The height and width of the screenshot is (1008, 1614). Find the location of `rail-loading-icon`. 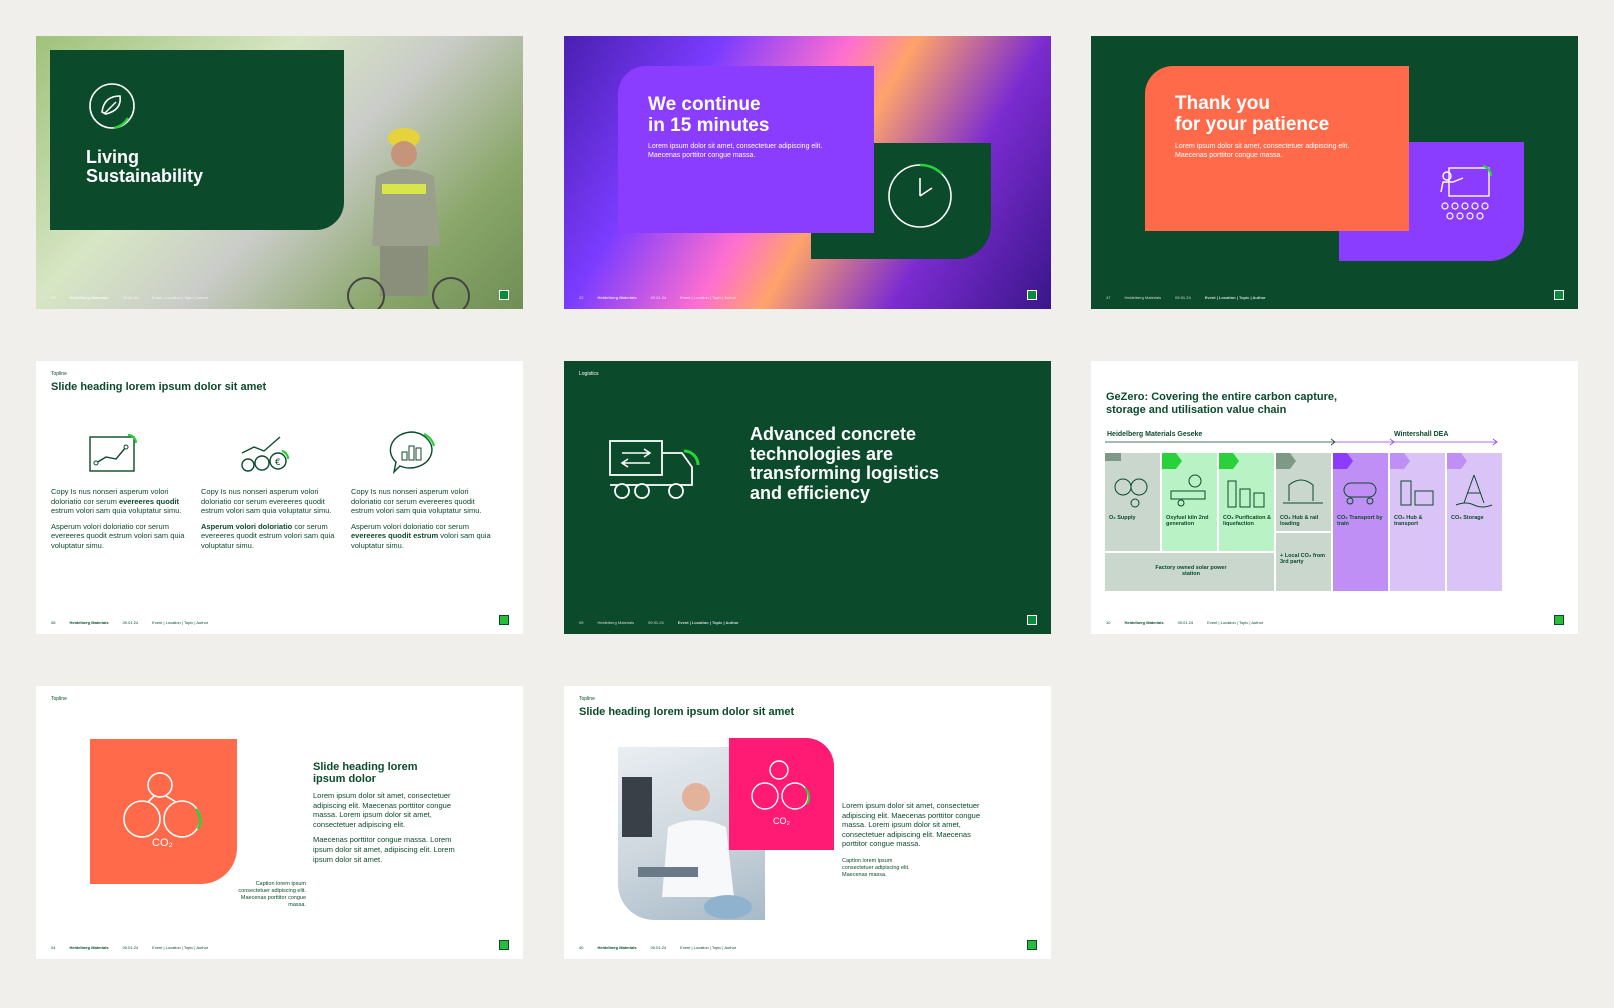

rail-loading-icon is located at coordinates (1303, 491).